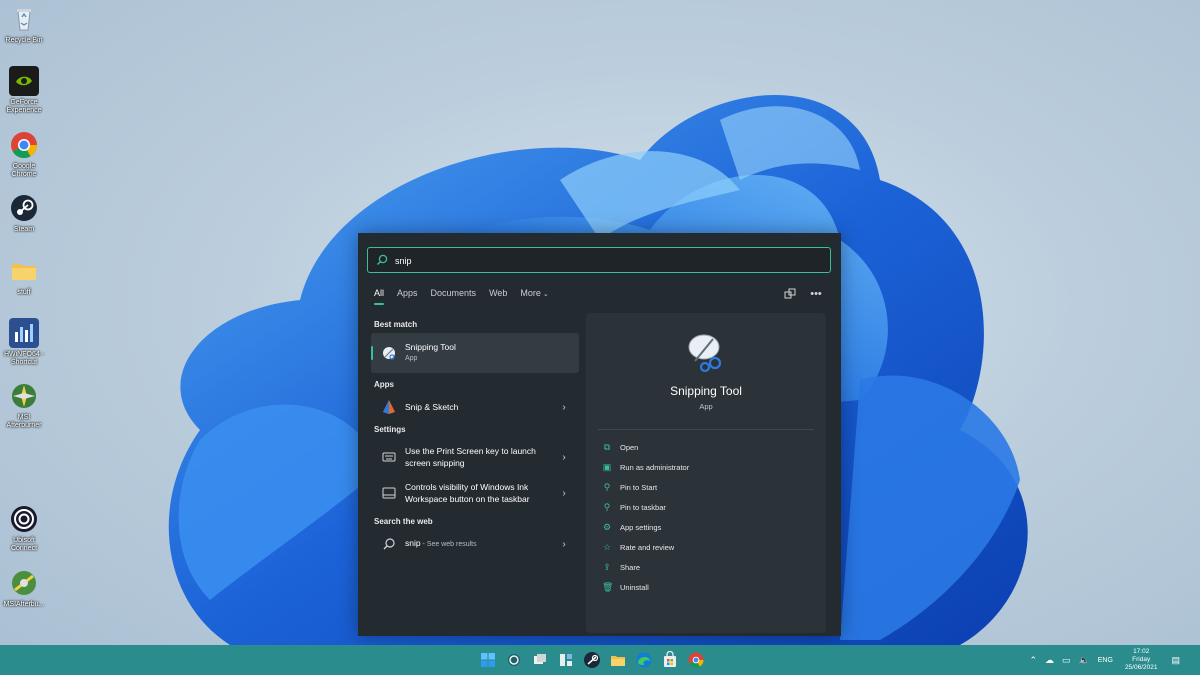 This screenshot has height=675, width=1200. I want to click on taskbar-settings-icon, so click(389, 493).